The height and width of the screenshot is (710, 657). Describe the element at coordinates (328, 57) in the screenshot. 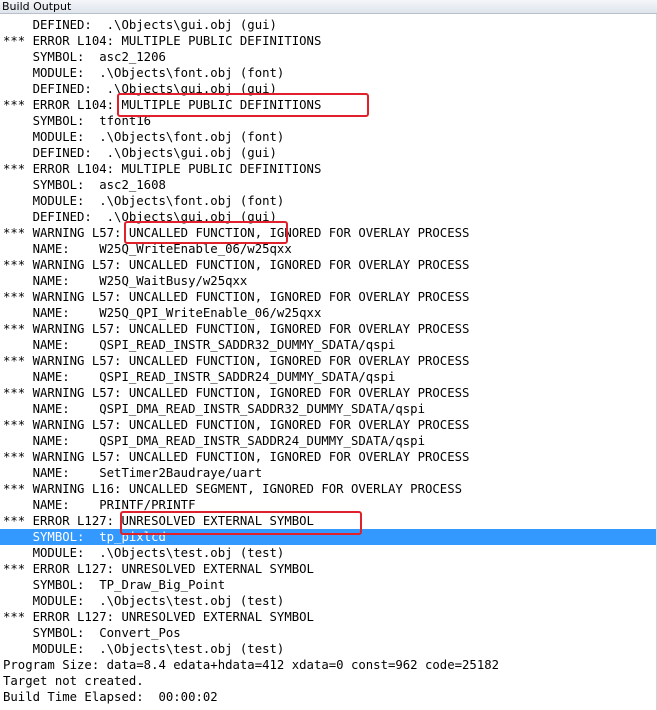

I see `log-line: SYMBOL: asc2_1206` at that location.